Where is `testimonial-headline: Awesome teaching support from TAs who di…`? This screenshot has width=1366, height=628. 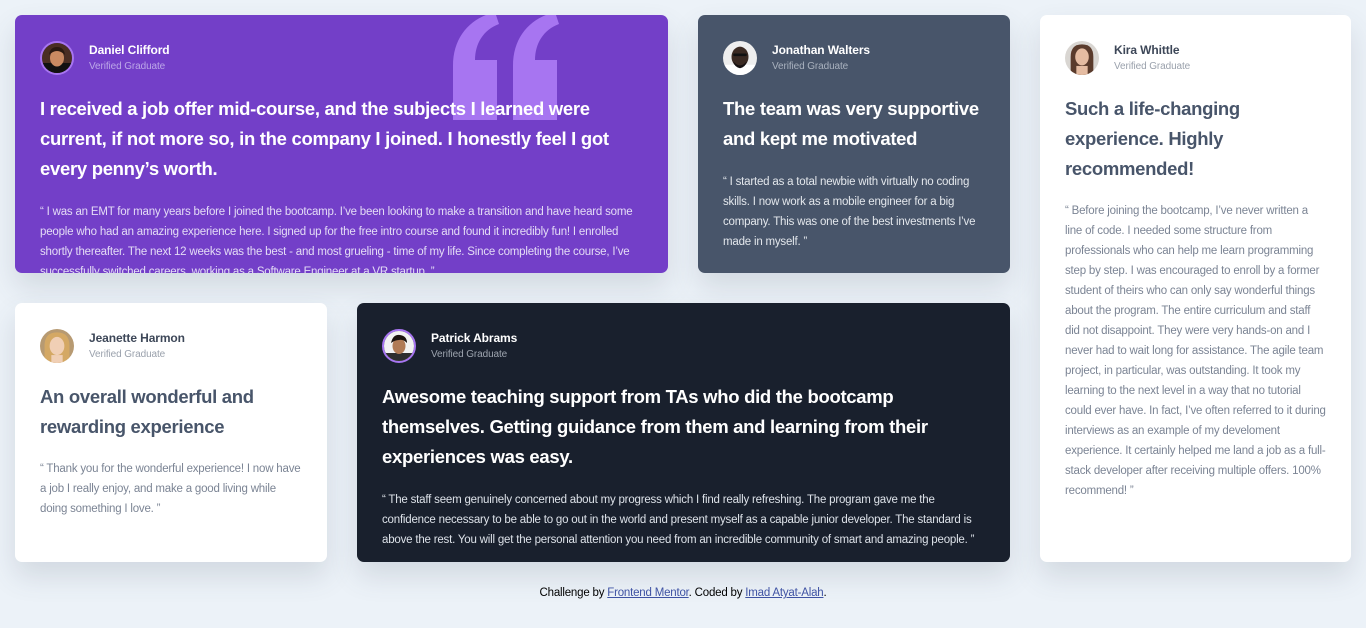 testimonial-headline: Awesome teaching support from TAs who di… is located at coordinates (655, 426).